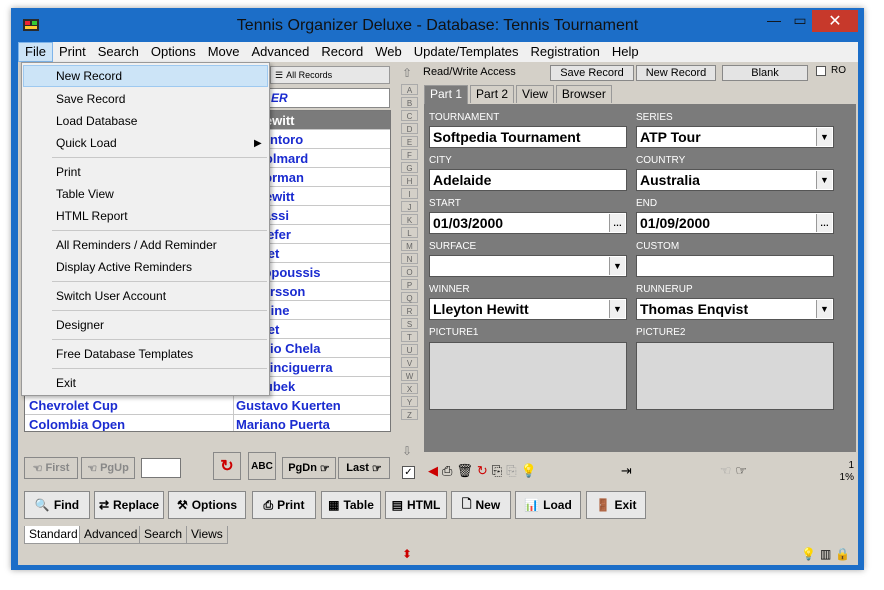  I want to click on back-arrow-icon: ◀, so click(433, 471).